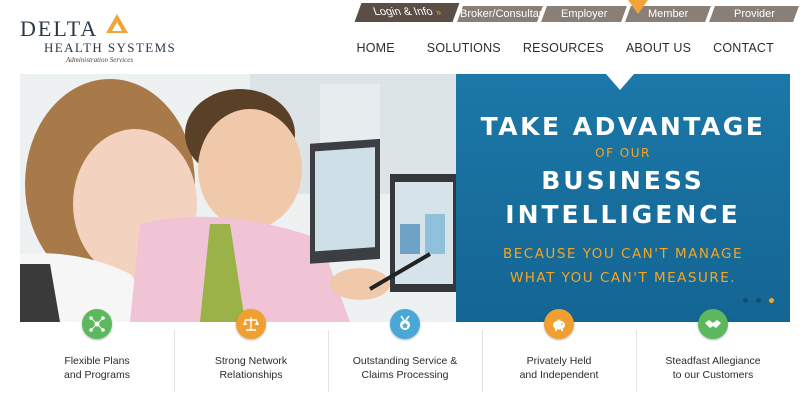 This screenshot has width=804, height=404. I want to click on feature-outstanding-service: Outstanding Service & Claims Processing, so click(405, 355).